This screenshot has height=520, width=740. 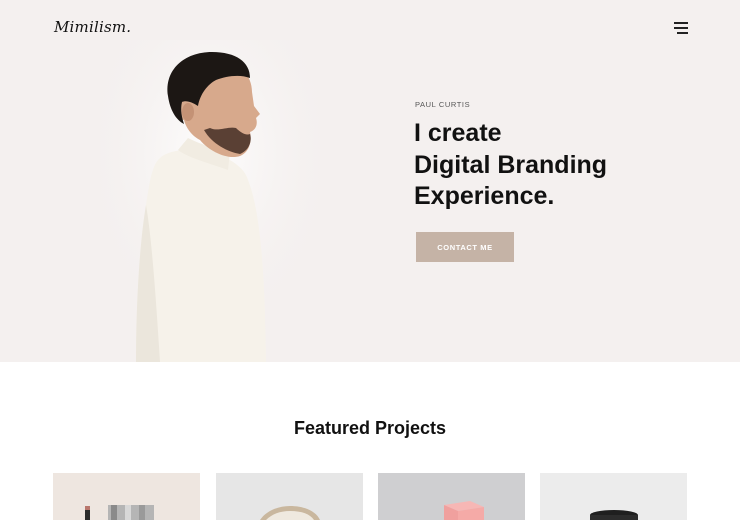 What do you see at coordinates (458, 133) in the screenshot?
I see `hero-headline-line: I create` at bounding box center [458, 133].